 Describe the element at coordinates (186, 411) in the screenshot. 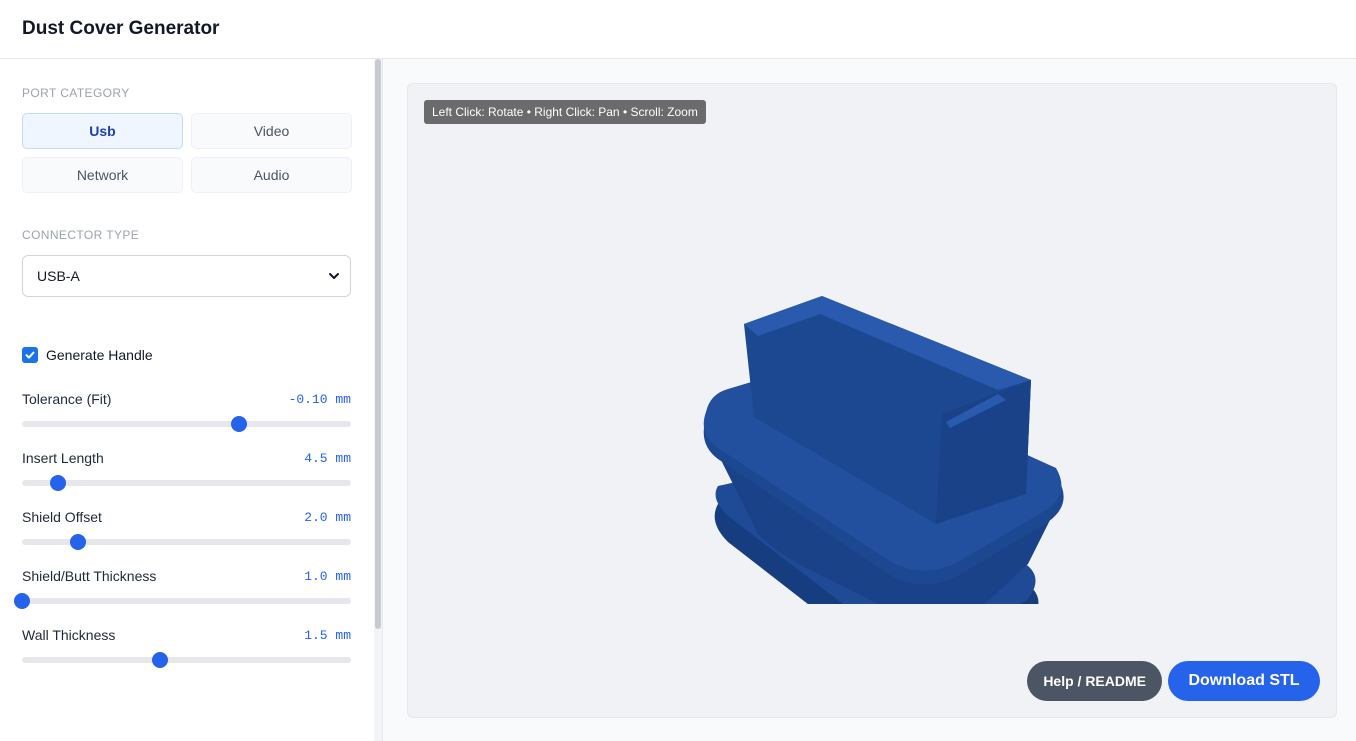

I see `slider-tolerance: Tolerance (Fit) -0.10 mm` at that location.